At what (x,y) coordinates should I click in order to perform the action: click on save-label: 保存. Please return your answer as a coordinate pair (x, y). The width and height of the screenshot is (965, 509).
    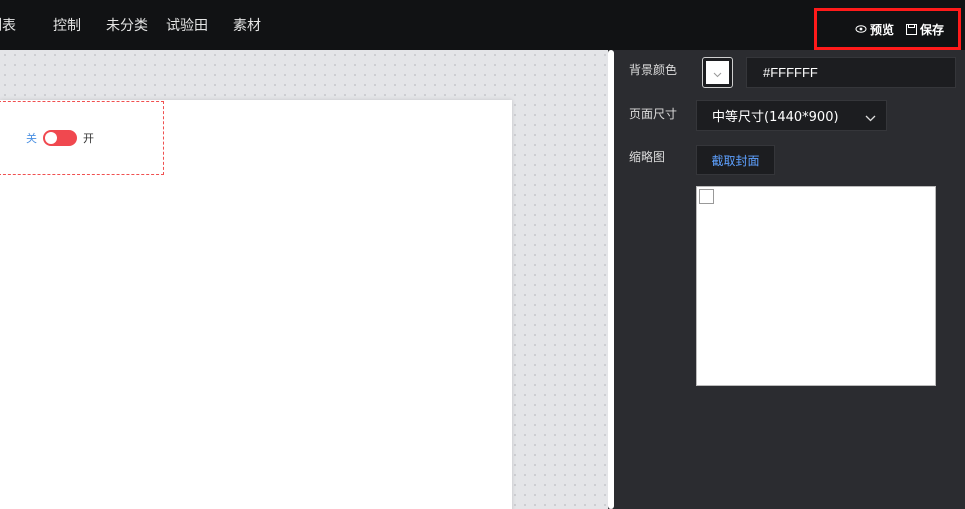
    Looking at the image, I should click on (931, 29).